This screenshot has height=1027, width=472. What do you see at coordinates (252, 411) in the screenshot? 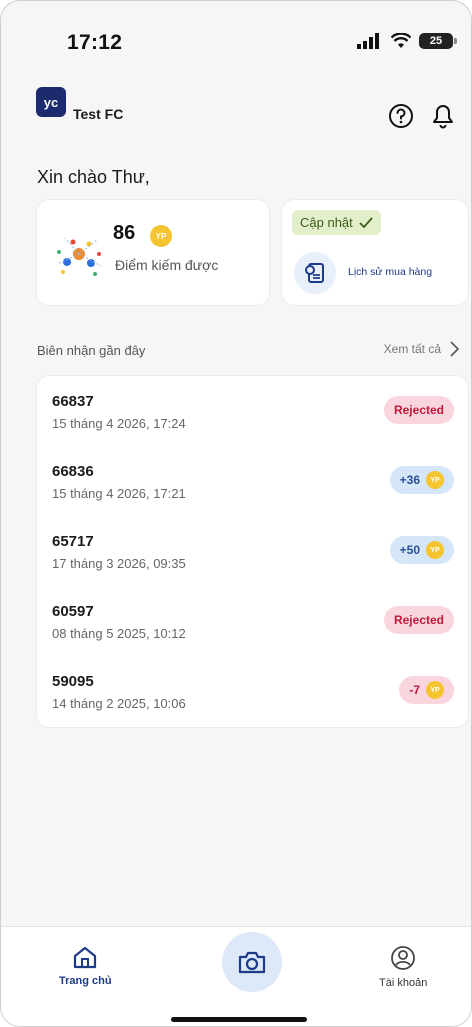
I see `receipt-row: 66837 15 tháng 4 2026, 17:24 Rejected` at bounding box center [252, 411].